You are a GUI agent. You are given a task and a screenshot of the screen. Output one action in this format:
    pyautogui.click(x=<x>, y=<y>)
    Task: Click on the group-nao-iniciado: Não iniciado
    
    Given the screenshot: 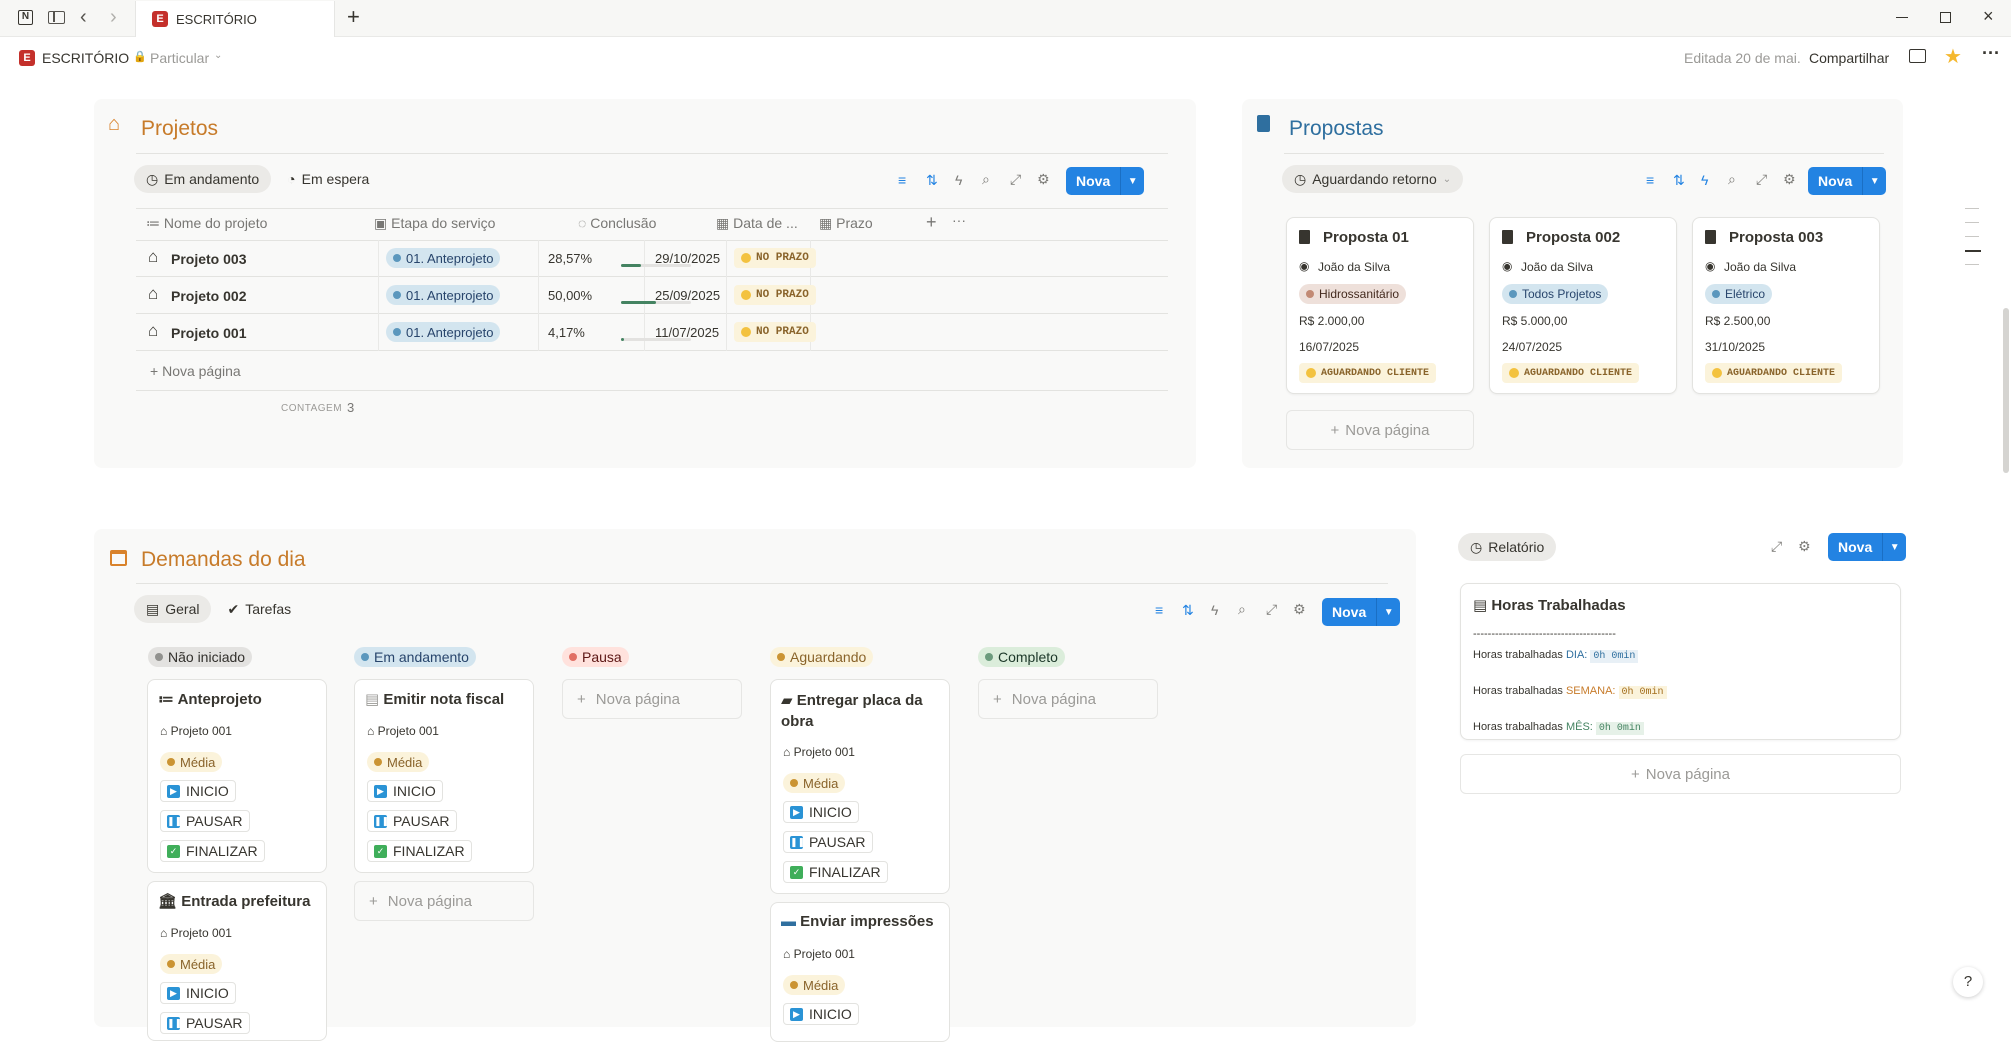 What is the action you would take?
    pyautogui.click(x=200, y=657)
    